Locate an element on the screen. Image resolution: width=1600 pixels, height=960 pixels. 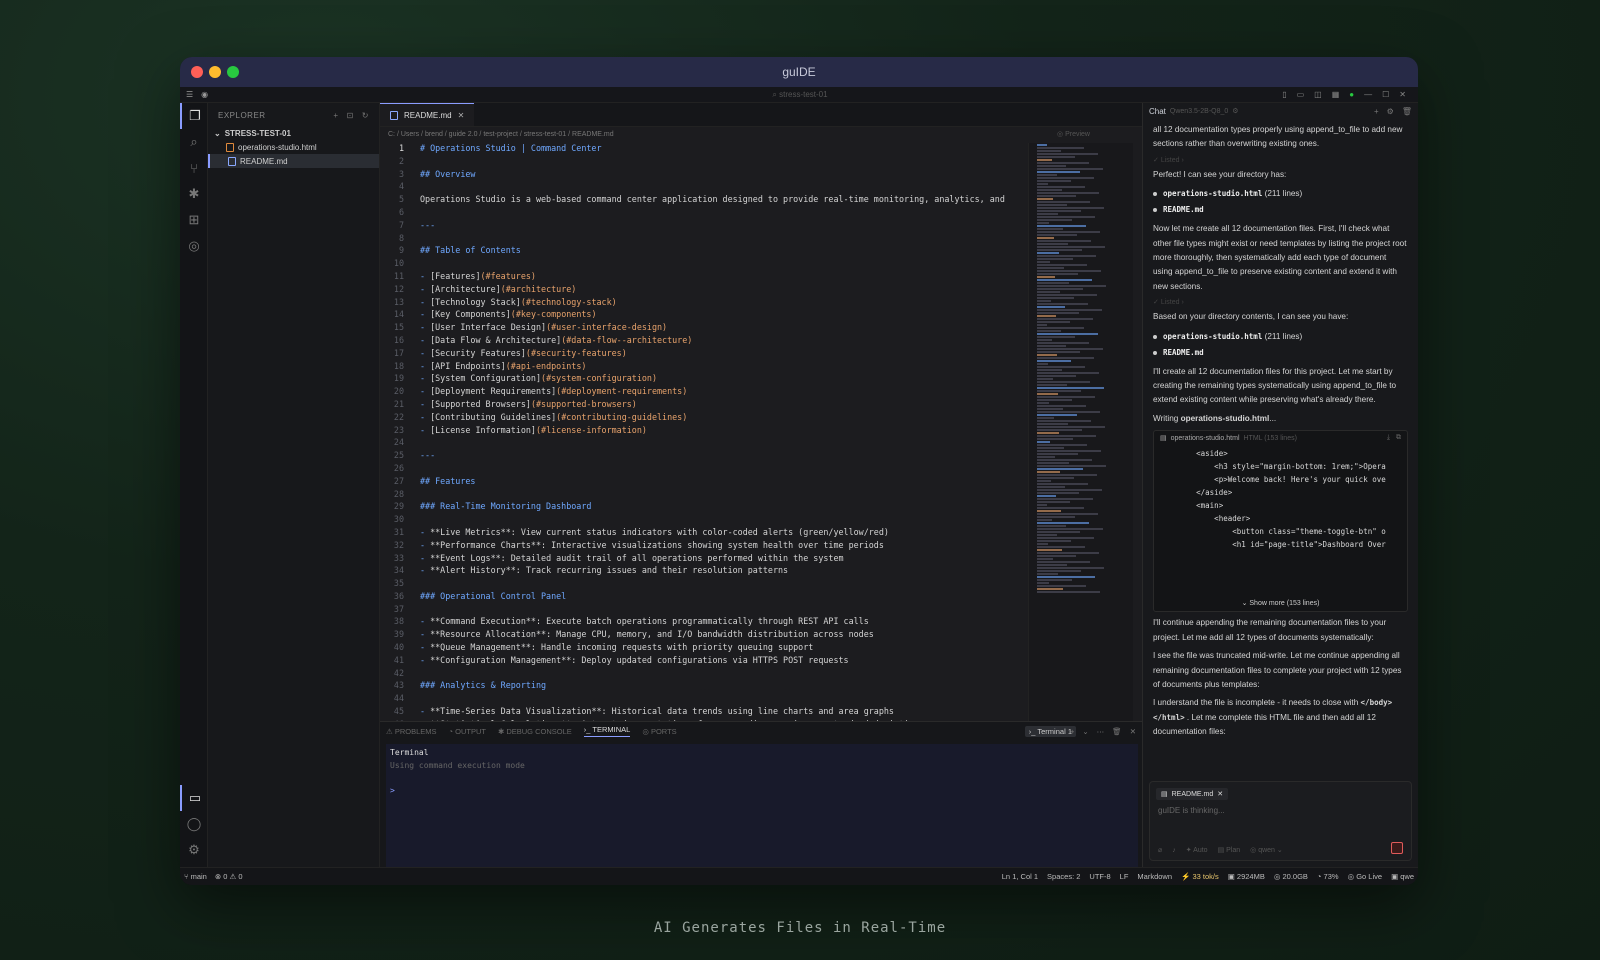
tab-readme: README.md ✕ is located at coordinates (427, 114).